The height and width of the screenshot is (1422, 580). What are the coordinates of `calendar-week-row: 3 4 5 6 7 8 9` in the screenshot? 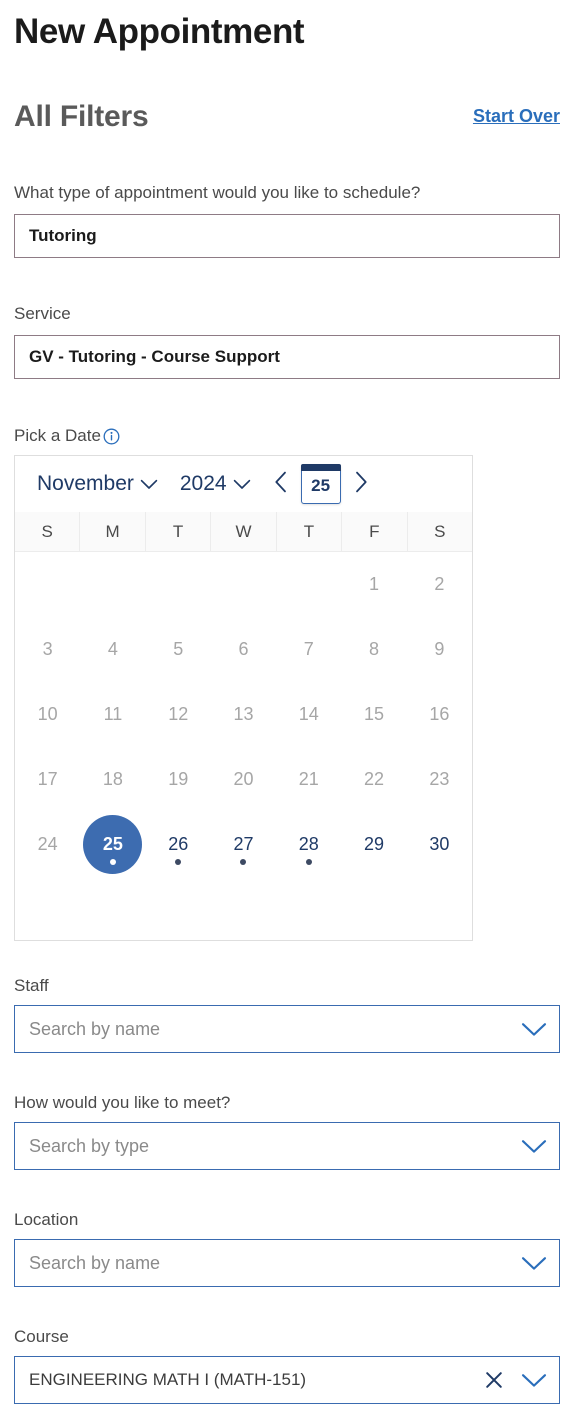 It's located at (243, 649).